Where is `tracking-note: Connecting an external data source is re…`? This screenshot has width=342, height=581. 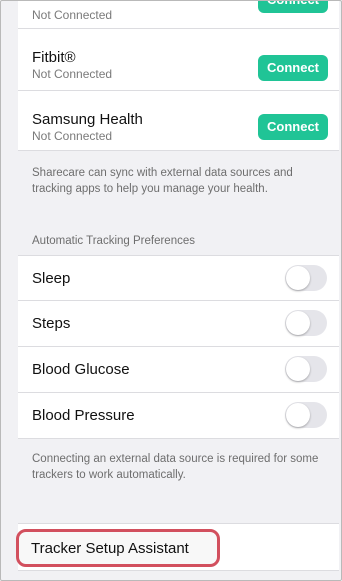 tracking-note: Connecting an external data source is re… is located at coordinates (175, 467).